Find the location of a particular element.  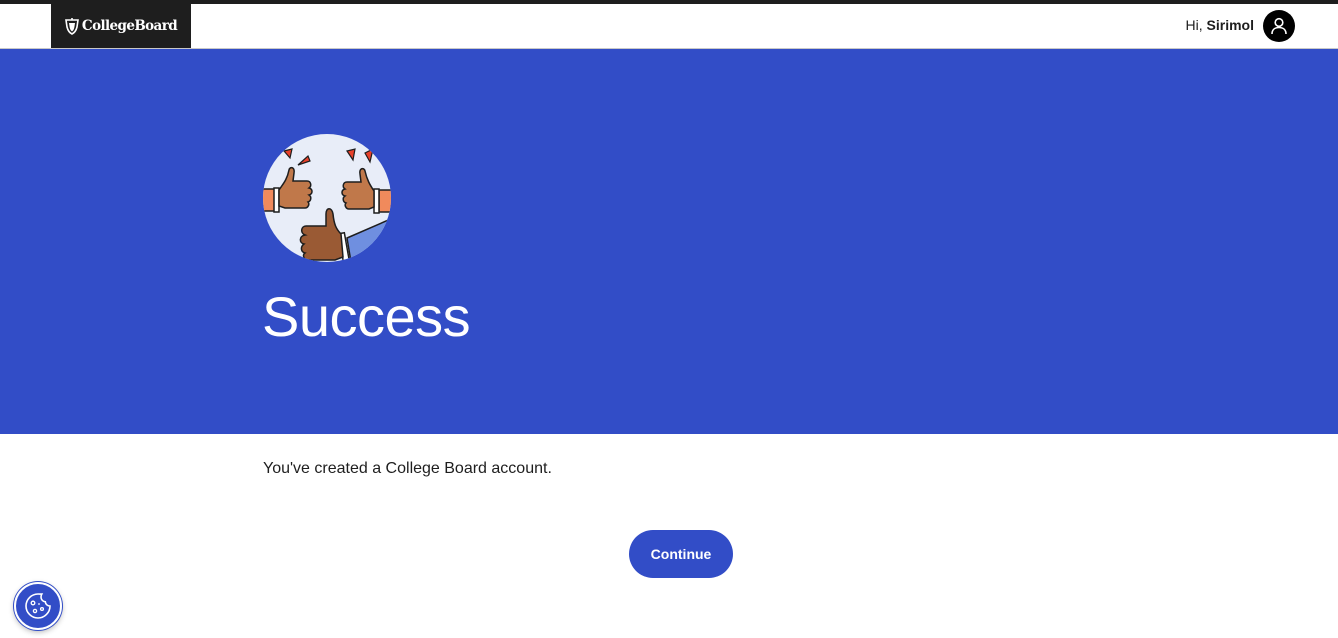

user-name: Sirimol is located at coordinates (1230, 25).